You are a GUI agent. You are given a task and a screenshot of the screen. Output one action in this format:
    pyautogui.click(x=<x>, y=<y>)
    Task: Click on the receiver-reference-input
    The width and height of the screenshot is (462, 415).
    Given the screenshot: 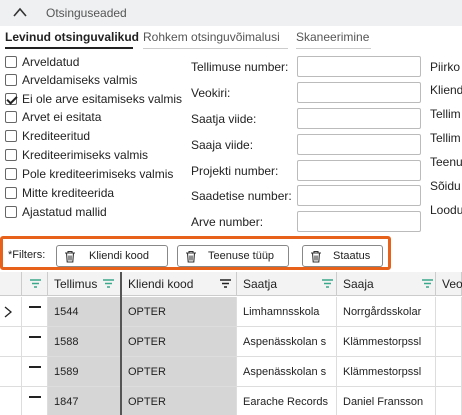 What is the action you would take?
    pyautogui.click(x=359, y=144)
    